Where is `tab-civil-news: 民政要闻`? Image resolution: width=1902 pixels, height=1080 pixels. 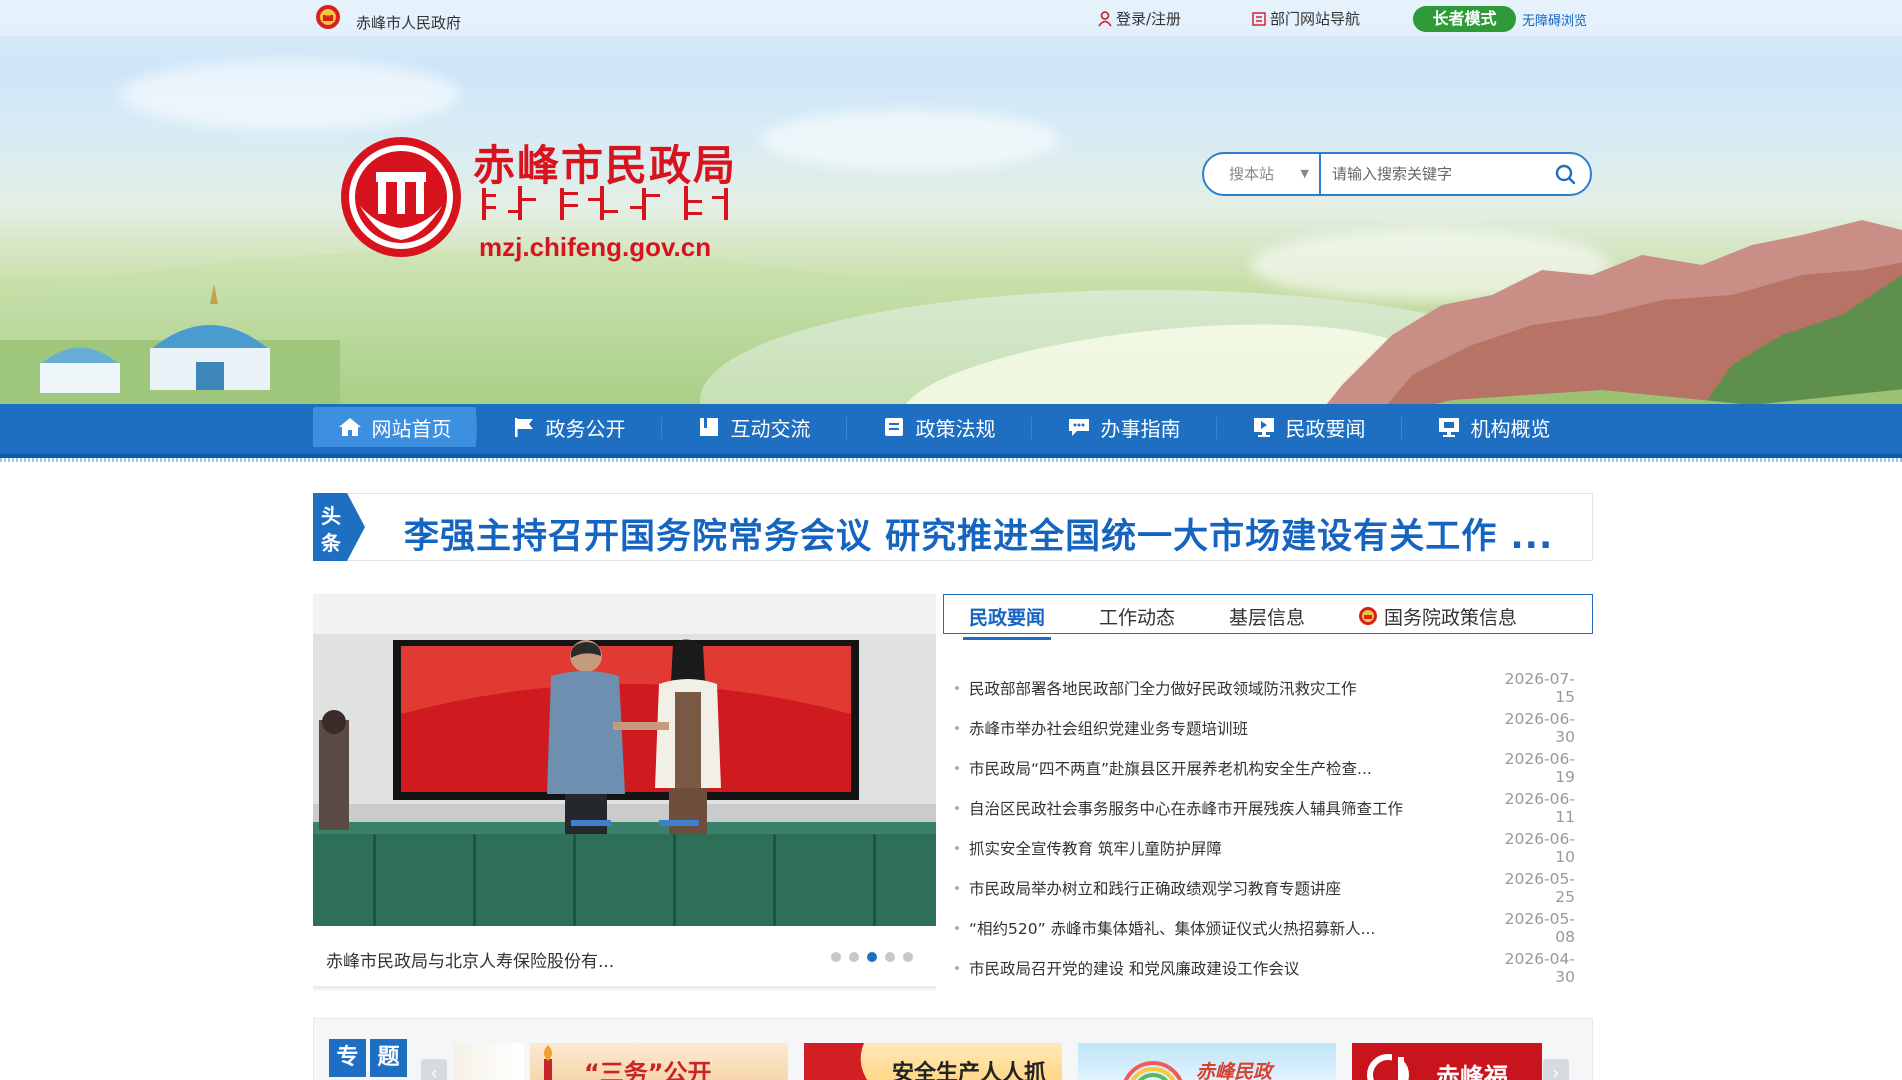
tab-civil-news: 民政要闻 is located at coordinates (1007, 621).